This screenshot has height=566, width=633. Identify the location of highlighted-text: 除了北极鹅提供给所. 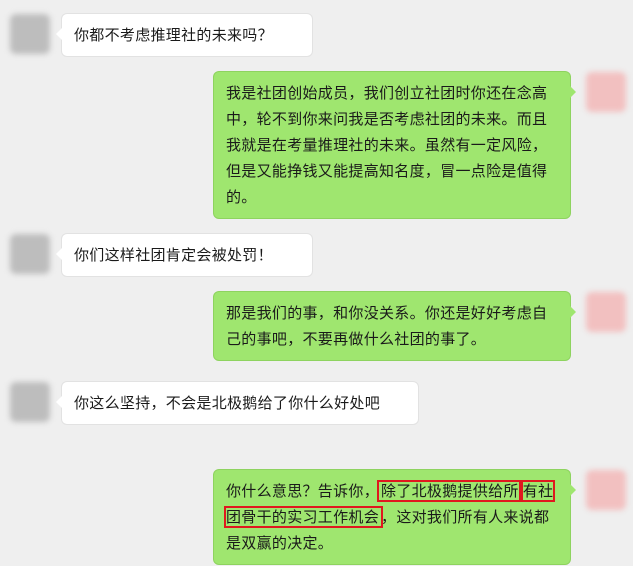
(450, 491).